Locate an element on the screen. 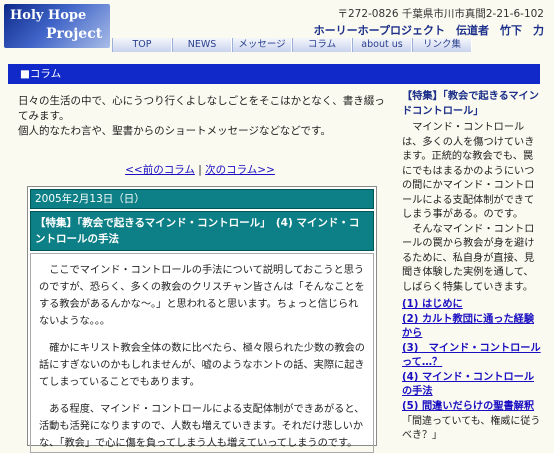 The width and height of the screenshot is (554, 453). section-bar: ■コラム is located at coordinates (274, 74).